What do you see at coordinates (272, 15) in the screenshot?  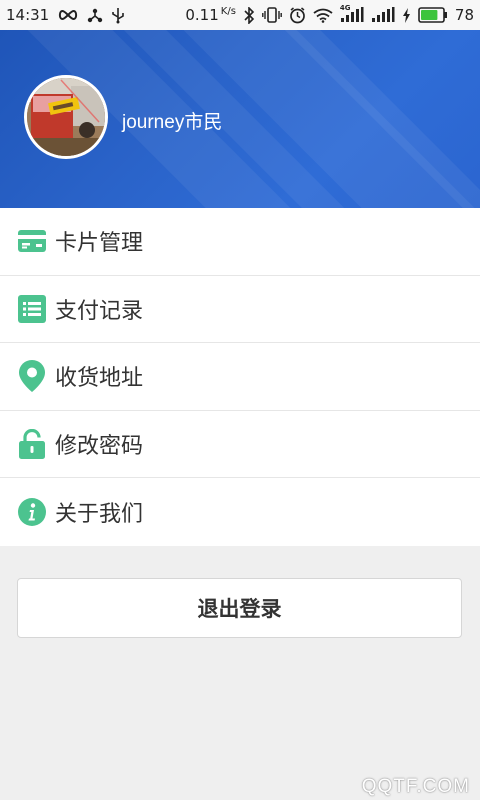 I see `vibrate-icon` at bounding box center [272, 15].